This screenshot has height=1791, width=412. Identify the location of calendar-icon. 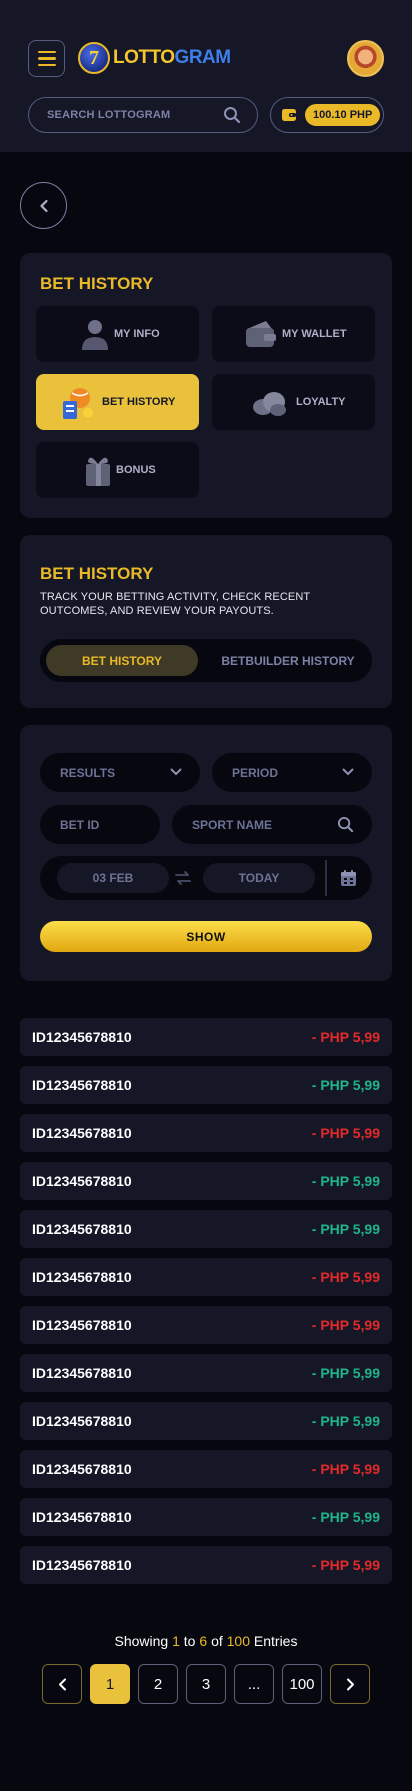
(348, 878).